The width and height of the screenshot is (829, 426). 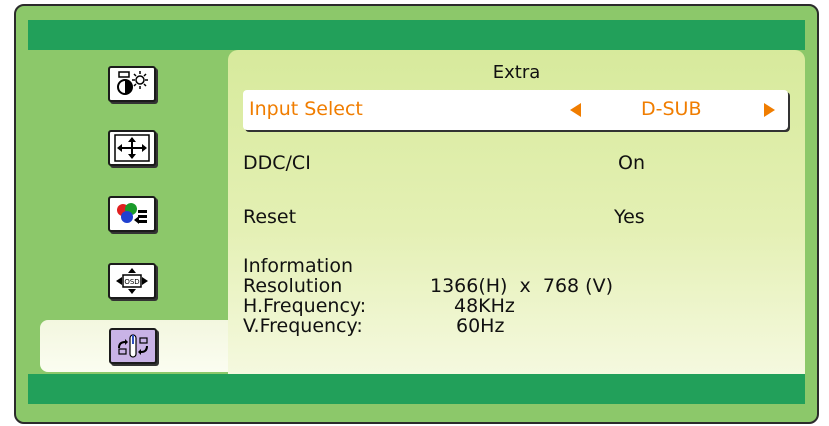 I want to click on arrow-left-icon, so click(x=575, y=110).